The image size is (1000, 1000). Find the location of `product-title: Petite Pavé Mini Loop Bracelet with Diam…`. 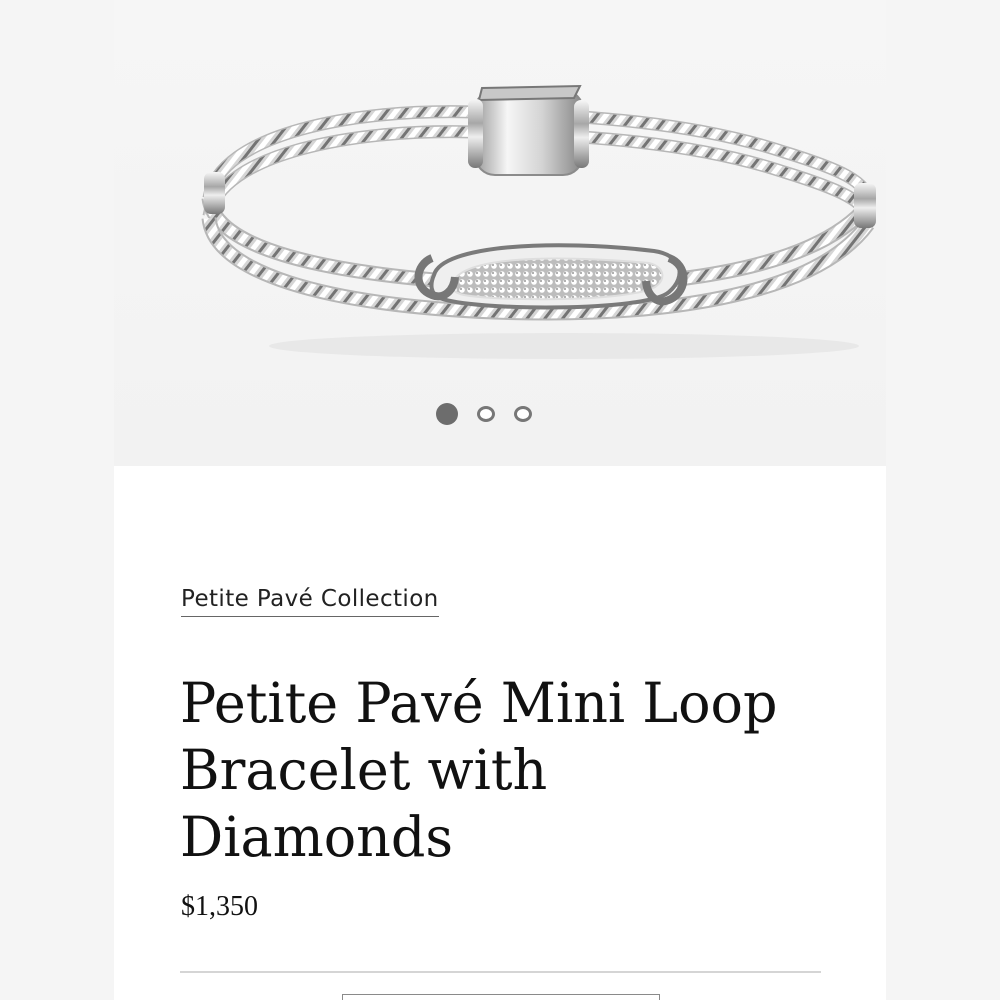

product-title: Petite Pavé Mini Loop Bracelet with Diam… is located at coordinates (493, 770).